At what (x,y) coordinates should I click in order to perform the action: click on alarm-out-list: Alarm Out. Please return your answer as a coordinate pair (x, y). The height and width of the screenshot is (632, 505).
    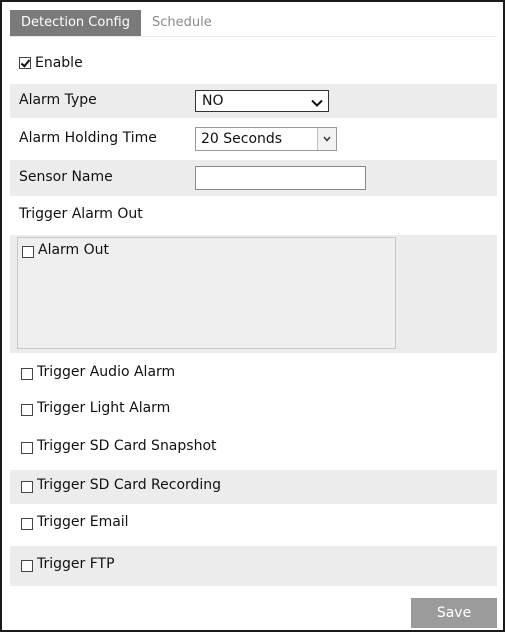
    Looking at the image, I should click on (206, 293).